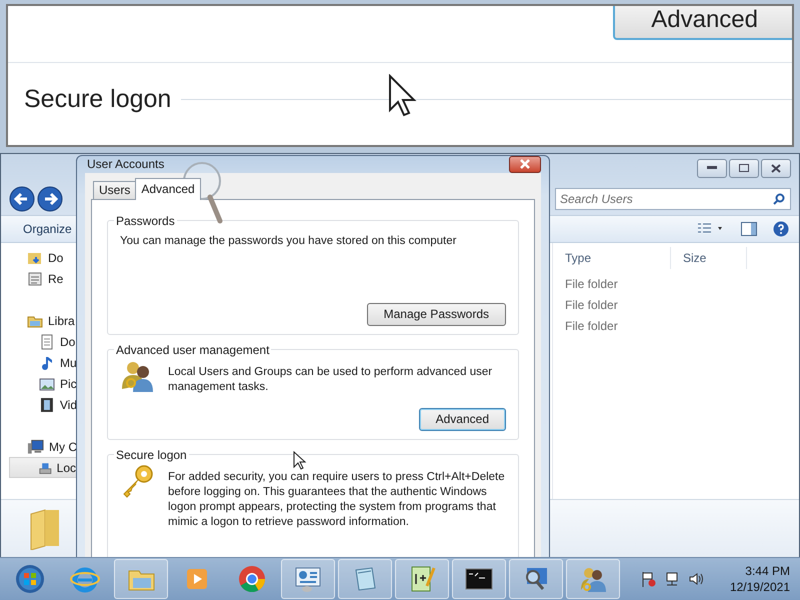 This screenshot has height=600, width=800. What do you see at coordinates (749, 229) in the screenshot?
I see `preview-pane-icon` at bounding box center [749, 229].